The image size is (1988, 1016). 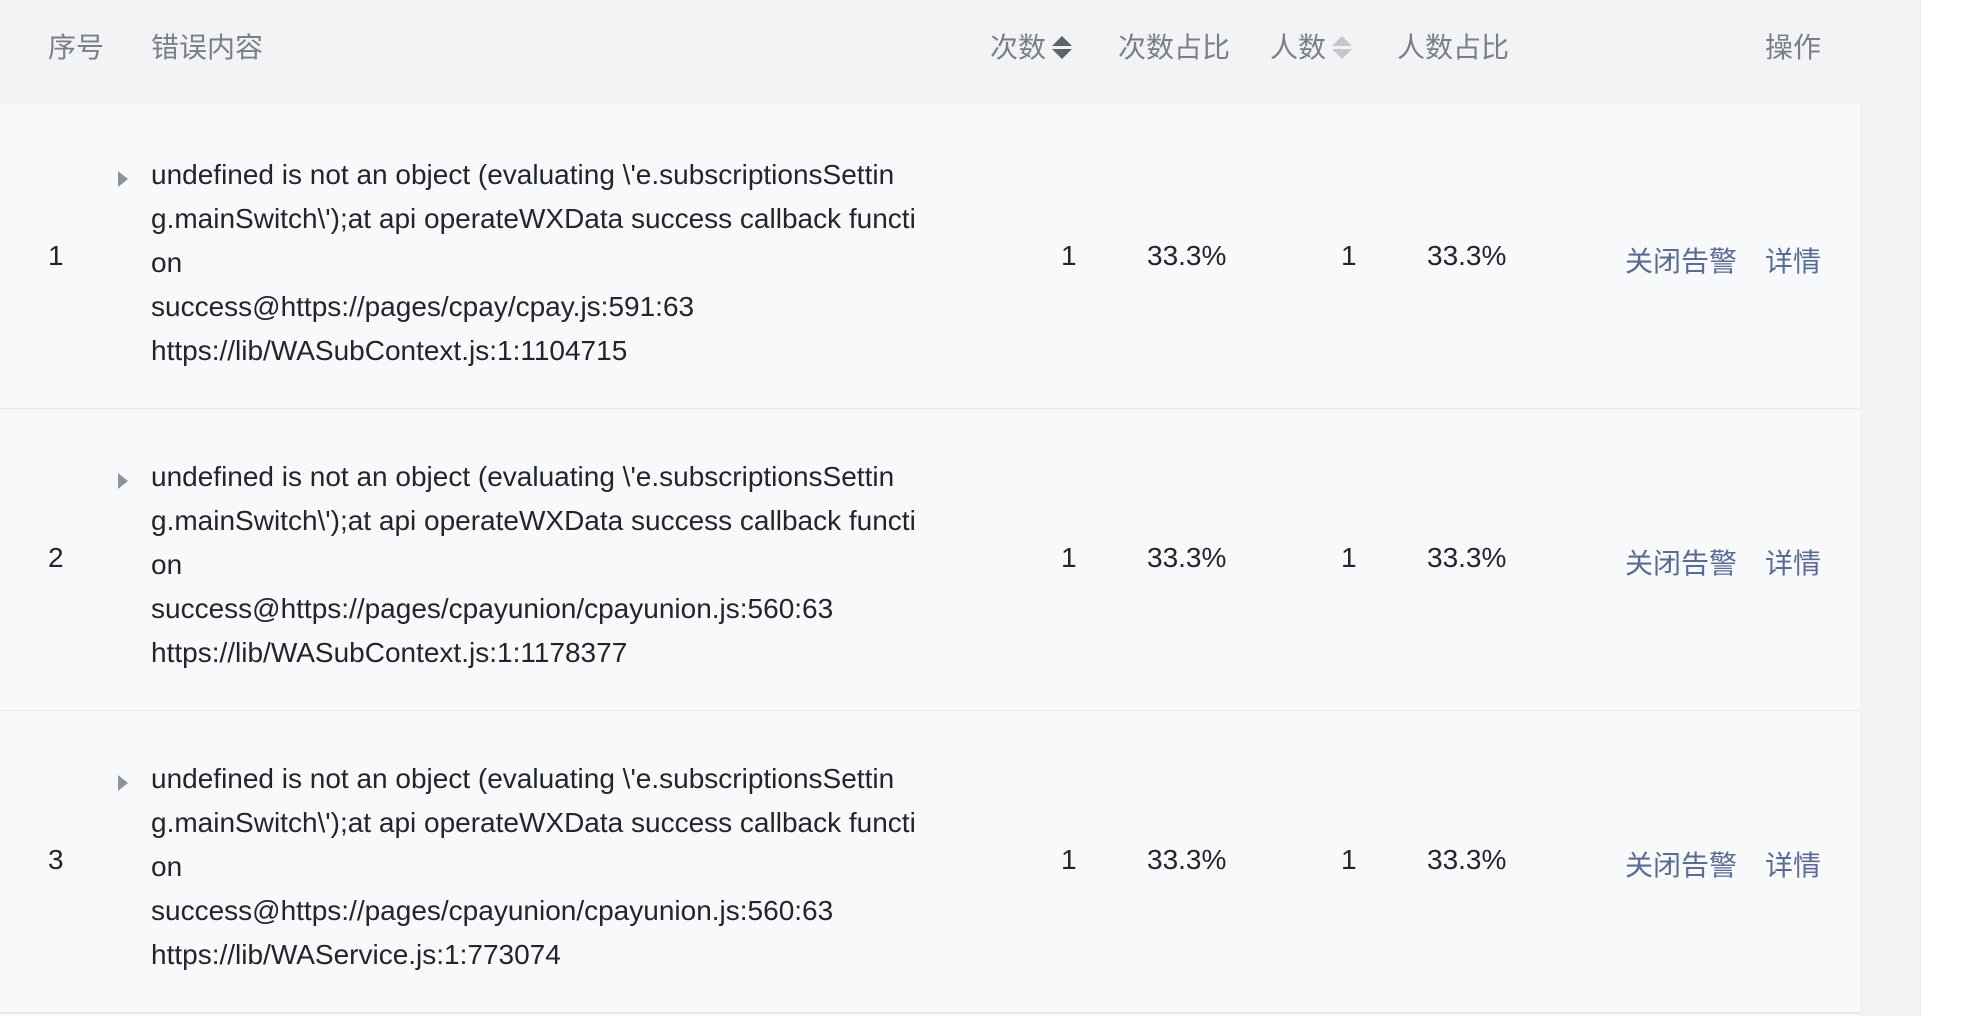 What do you see at coordinates (1793, 47) in the screenshot?
I see `header-actions: 操作` at bounding box center [1793, 47].